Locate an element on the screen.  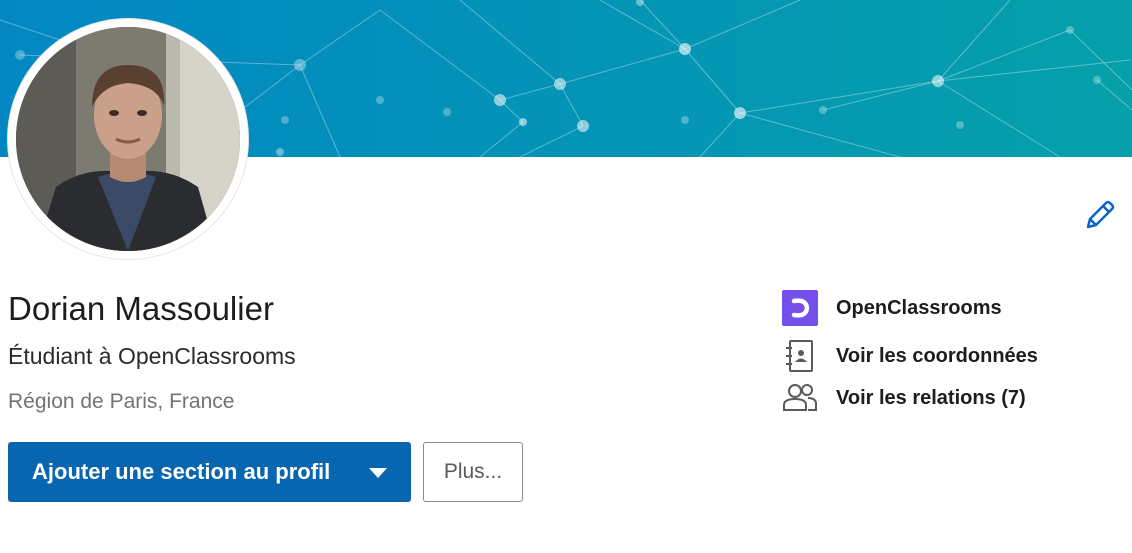
people-icon is located at coordinates (800, 397).